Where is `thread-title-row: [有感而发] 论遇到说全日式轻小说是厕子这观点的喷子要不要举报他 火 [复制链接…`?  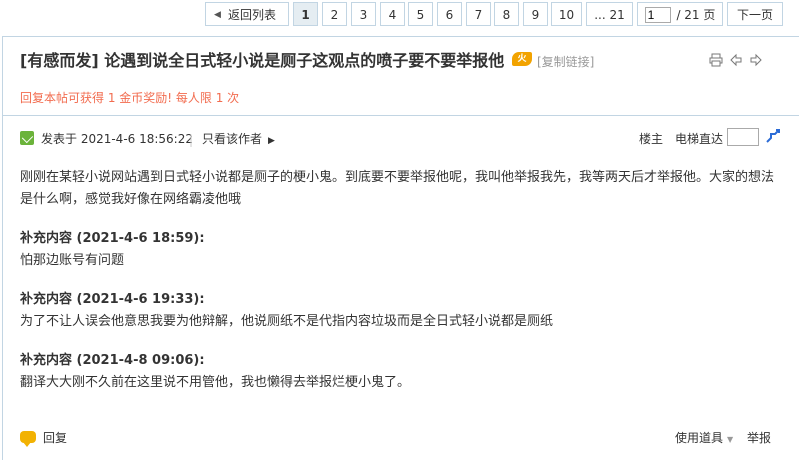 thread-title-row: [有感而发] 论遇到说全日式轻小说是厕子这观点的喷子要不要举报他 火 [复制链接… is located at coordinates (405, 61).